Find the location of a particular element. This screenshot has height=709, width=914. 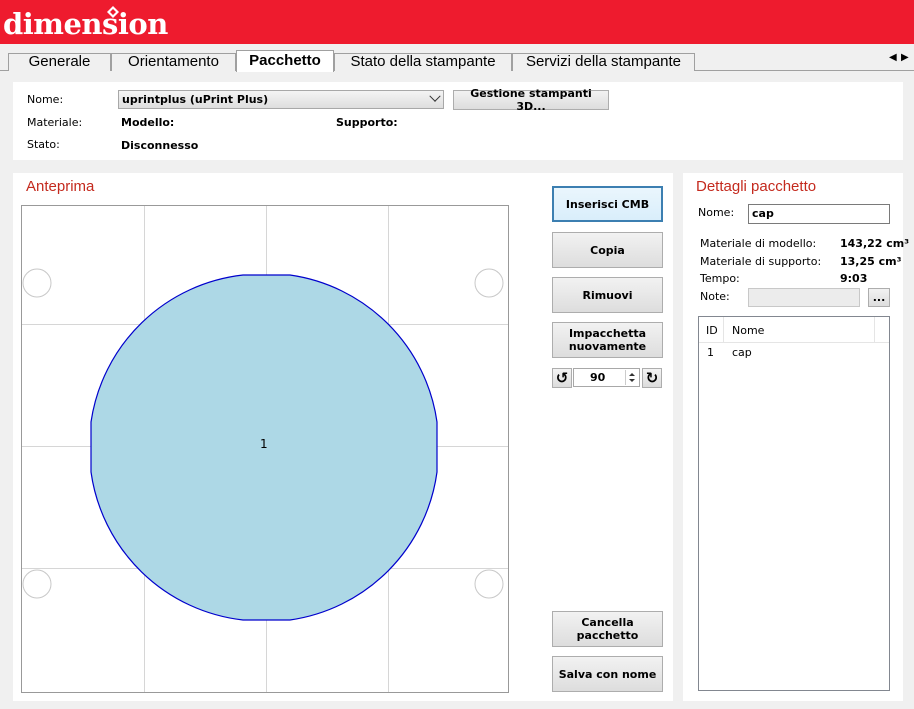

save-as-button: Salva con nome is located at coordinates (607, 674).